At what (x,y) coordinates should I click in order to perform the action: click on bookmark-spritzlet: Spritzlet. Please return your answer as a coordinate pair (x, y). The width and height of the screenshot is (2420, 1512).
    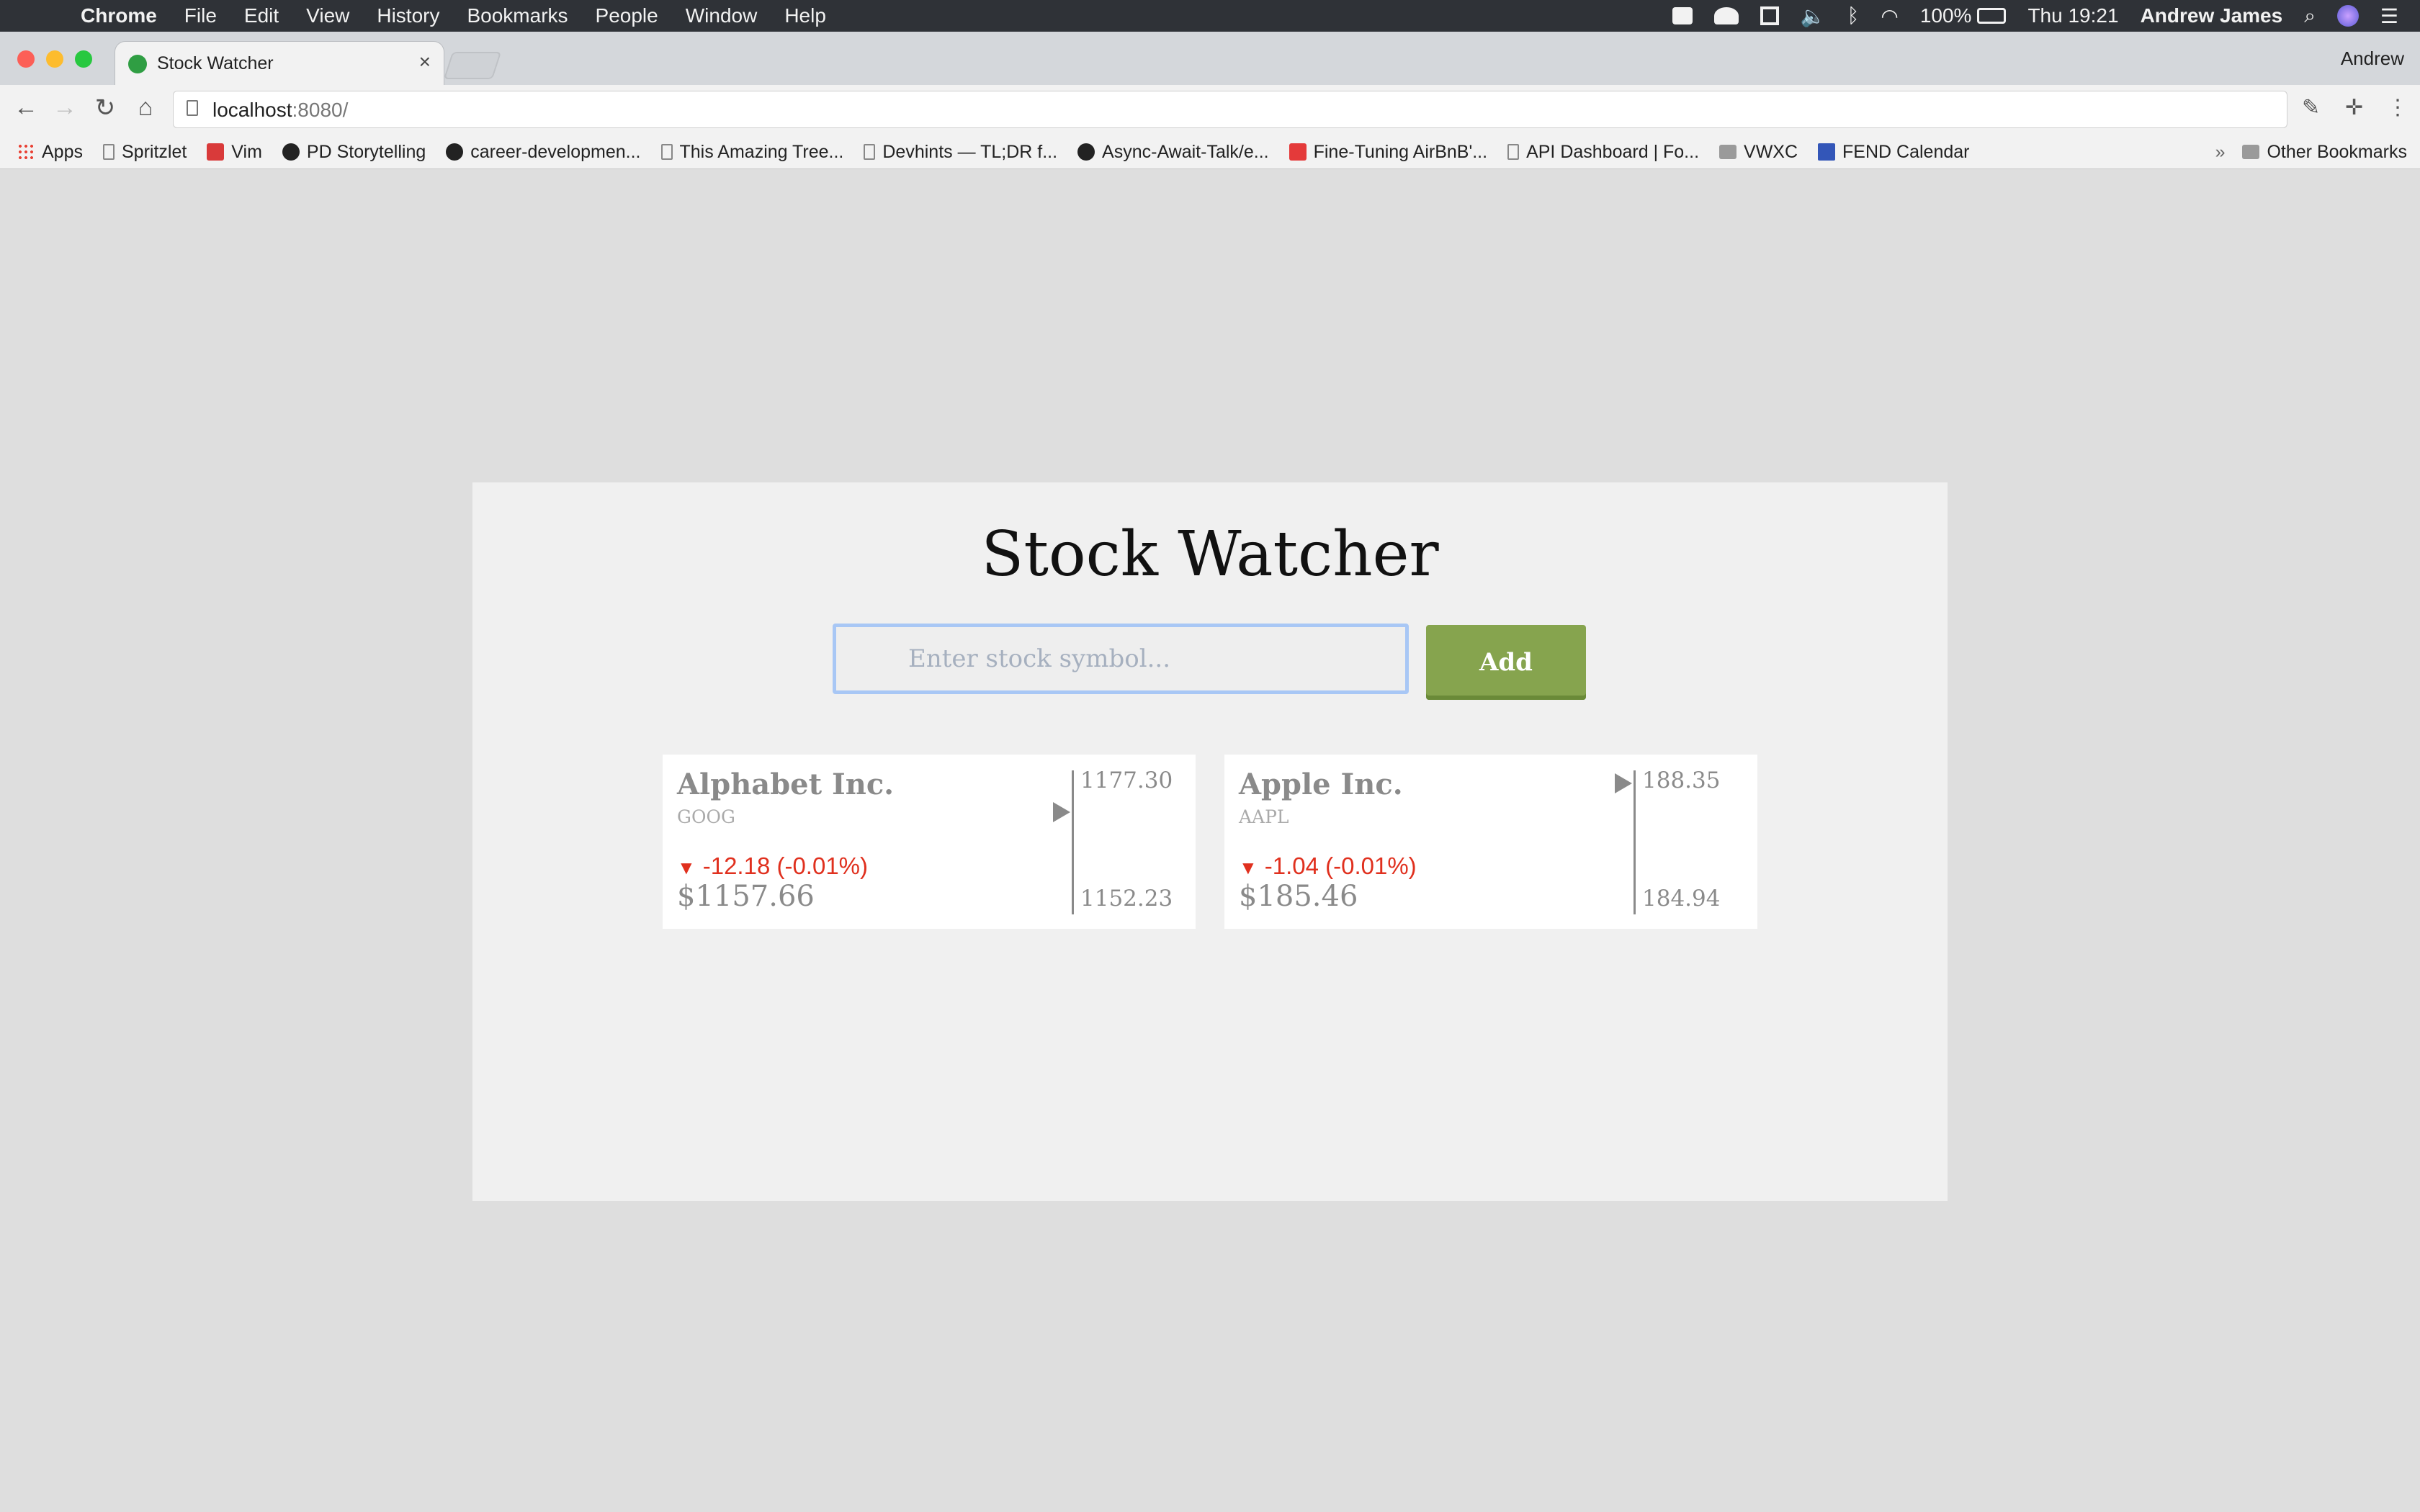
    Looking at the image, I should click on (144, 152).